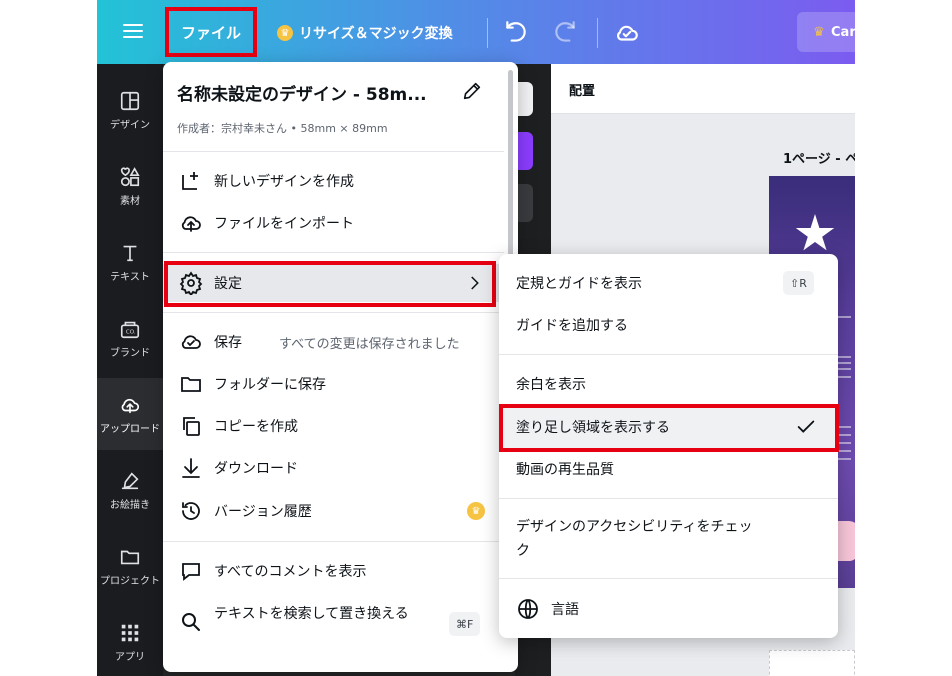  I want to click on design-subtitle: 作成者：宗村幸未さん • 58mm × 89mm, so click(282, 128).